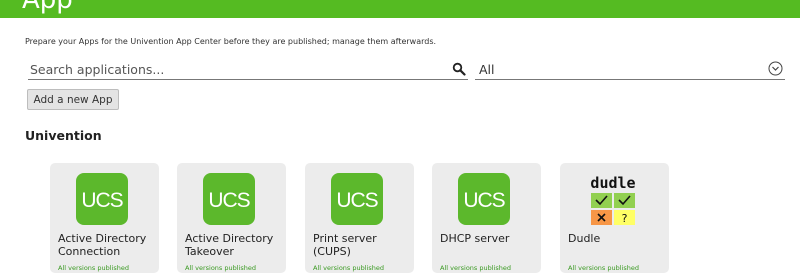  Describe the element at coordinates (584, 238) in the screenshot. I see `app-name: Dudle` at that location.